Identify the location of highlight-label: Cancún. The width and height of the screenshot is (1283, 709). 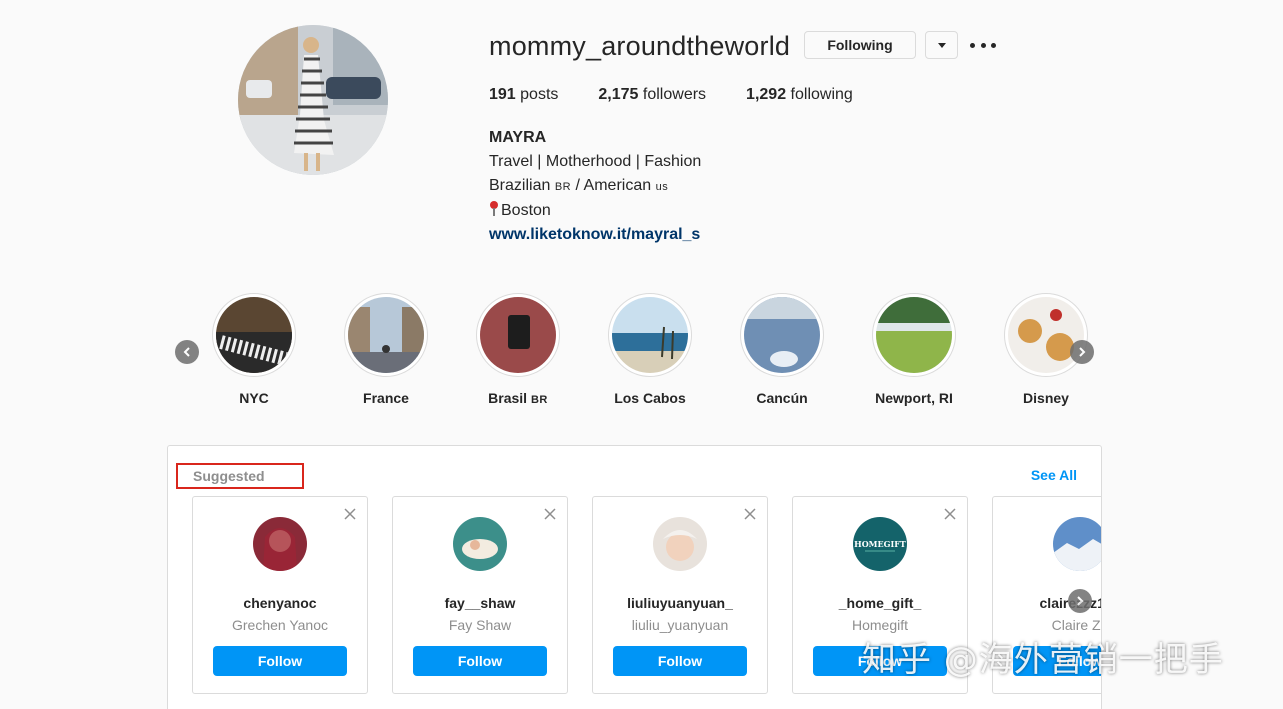
(782, 398).